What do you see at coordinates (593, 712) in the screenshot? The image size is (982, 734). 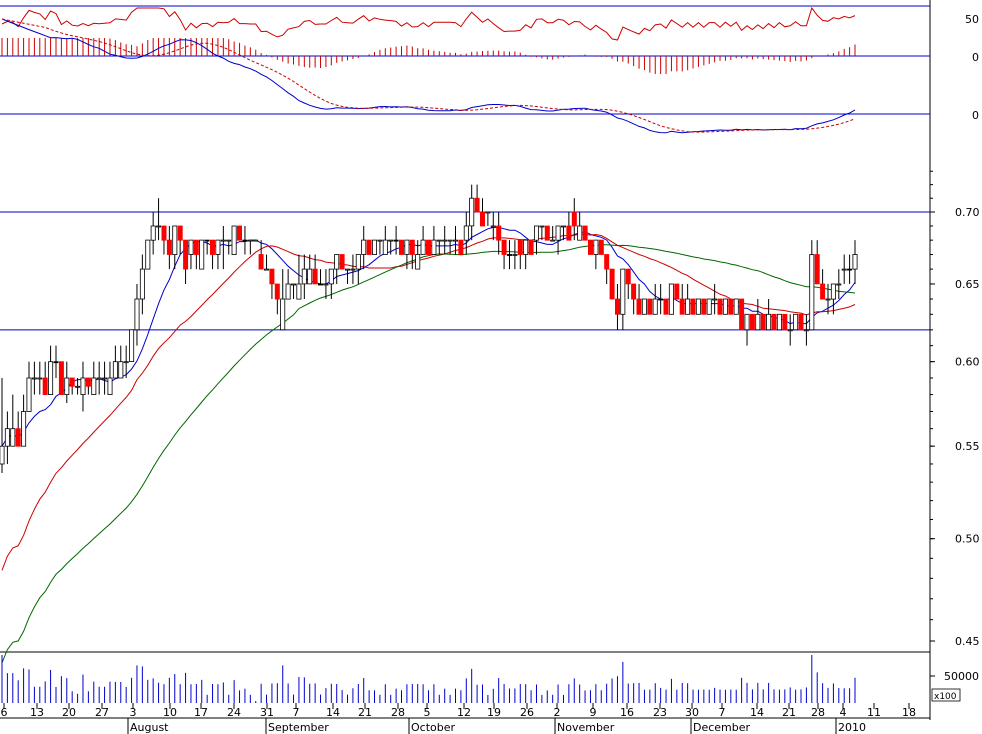 I see `day-tick-label-18: 9` at bounding box center [593, 712].